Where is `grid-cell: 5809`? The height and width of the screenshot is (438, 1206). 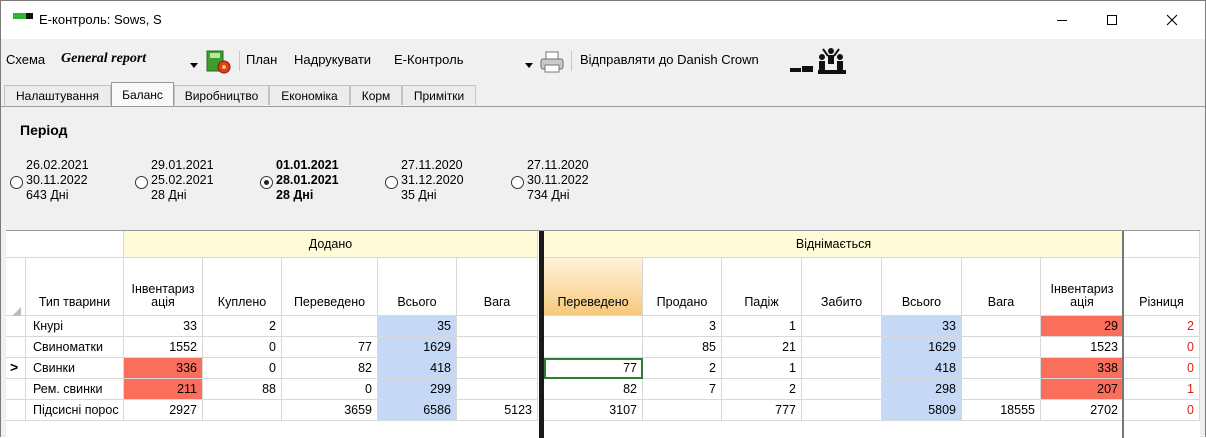 grid-cell: 5809 is located at coordinates (922, 410).